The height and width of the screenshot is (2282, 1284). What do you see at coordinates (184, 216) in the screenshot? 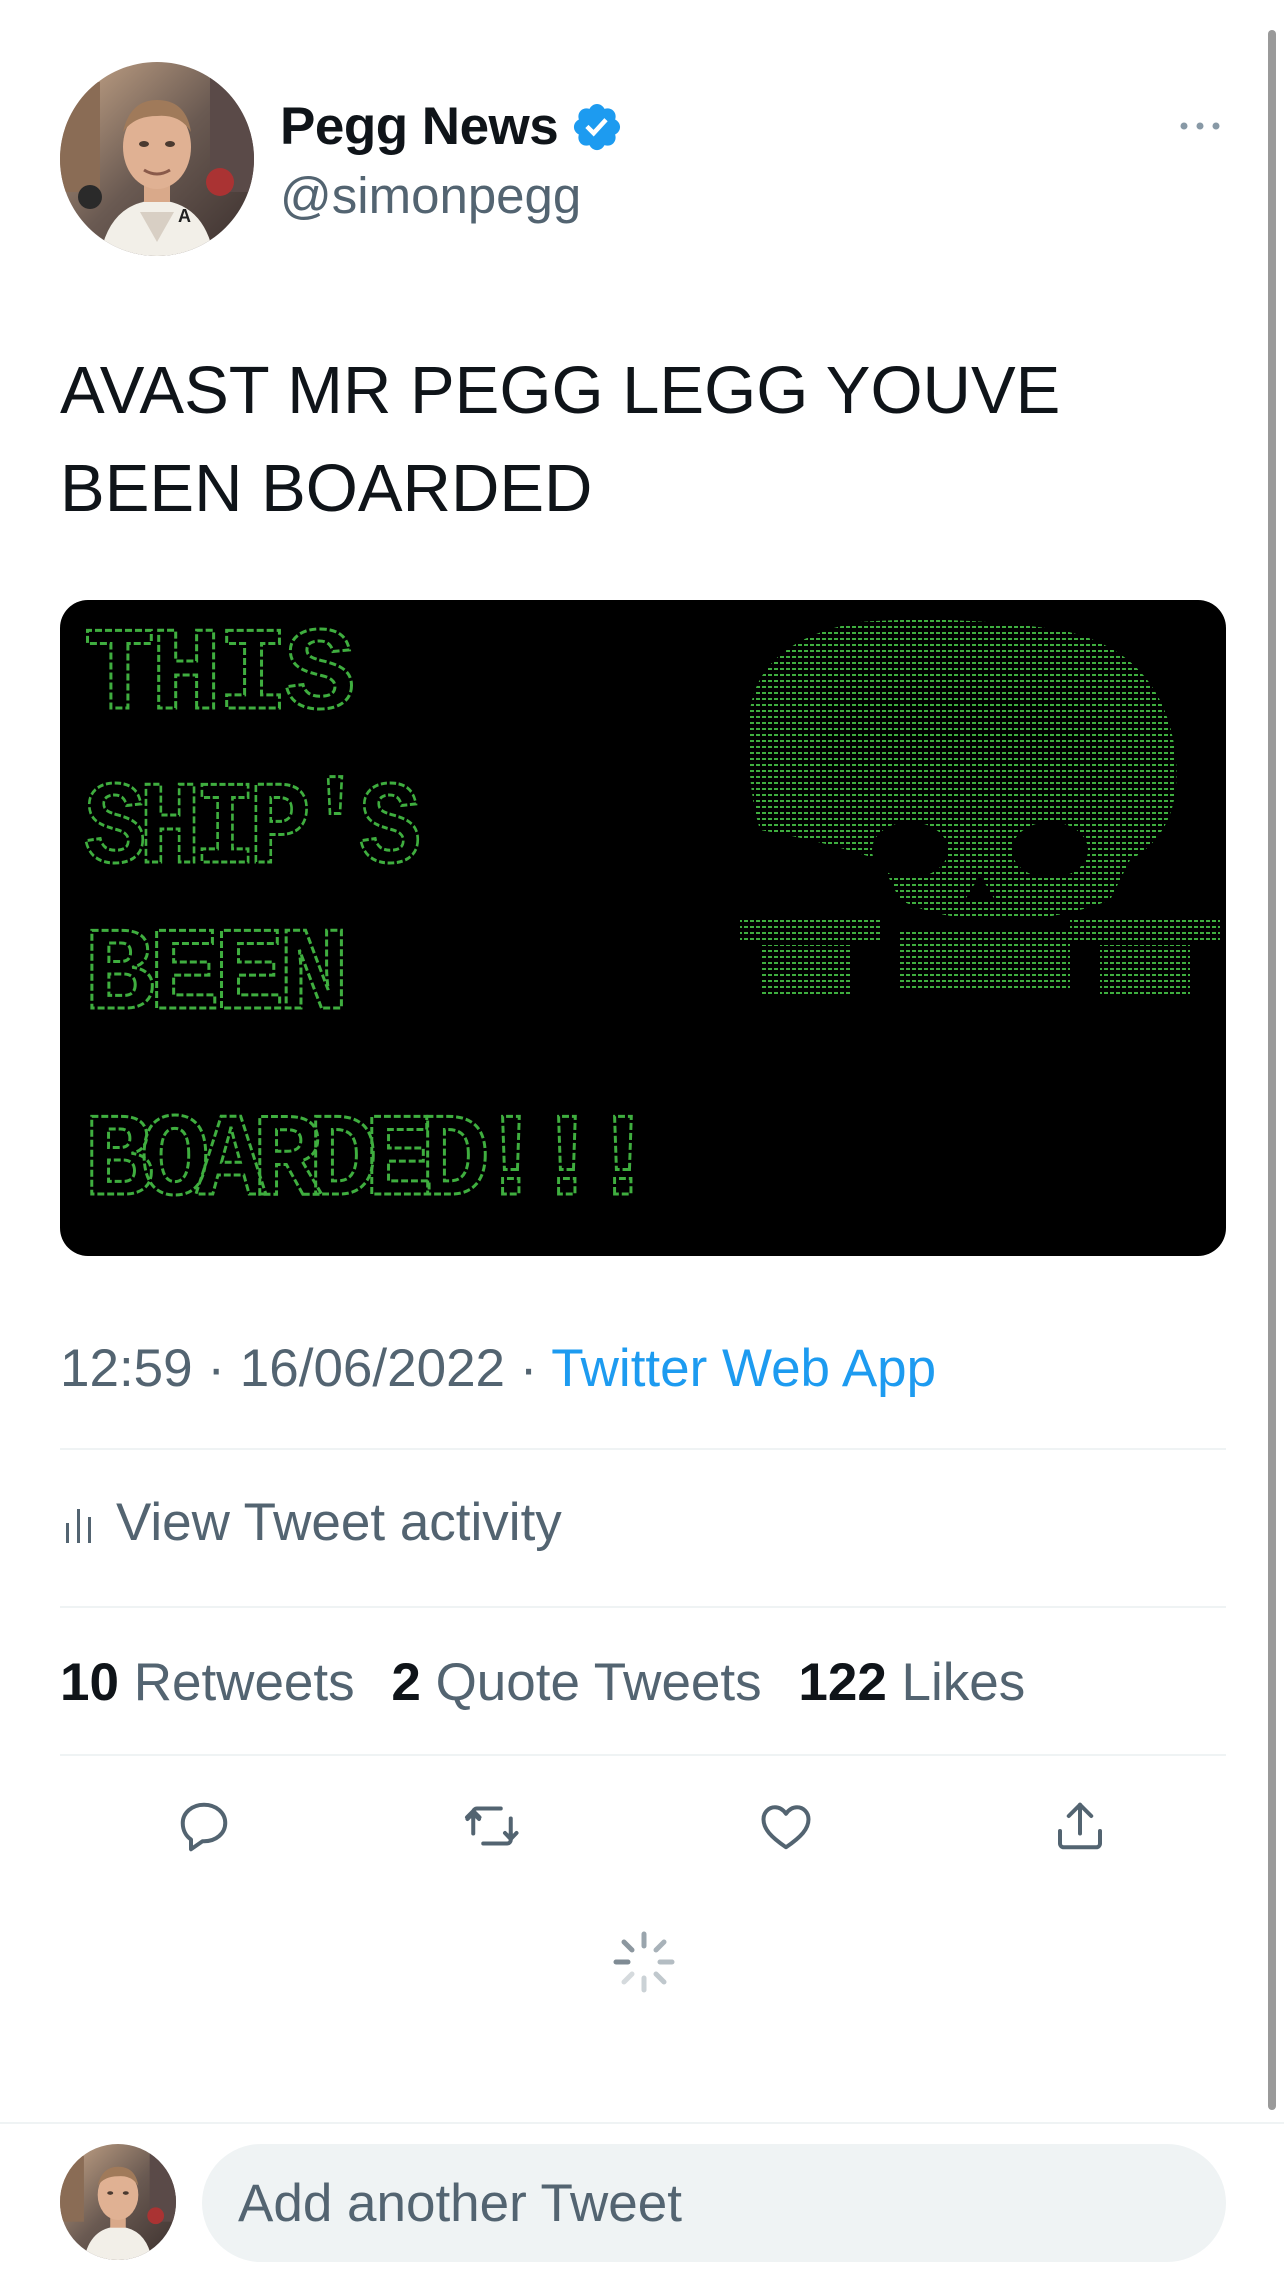
I see `svg-text: A` at bounding box center [184, 216].